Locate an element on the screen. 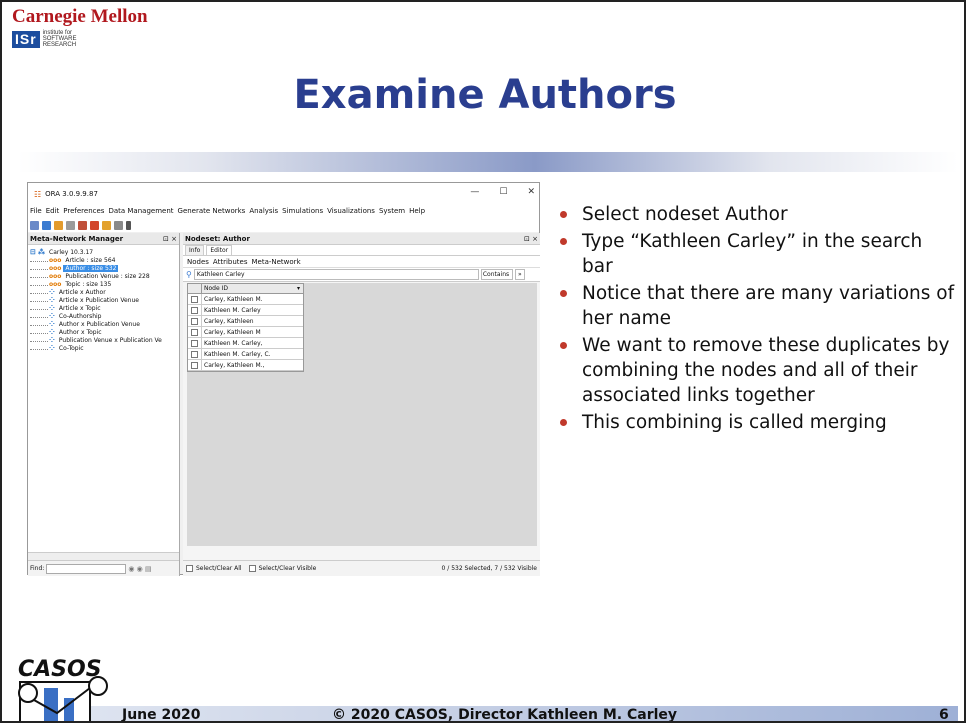  people-alt-icon is located at coordinates (94, 225).